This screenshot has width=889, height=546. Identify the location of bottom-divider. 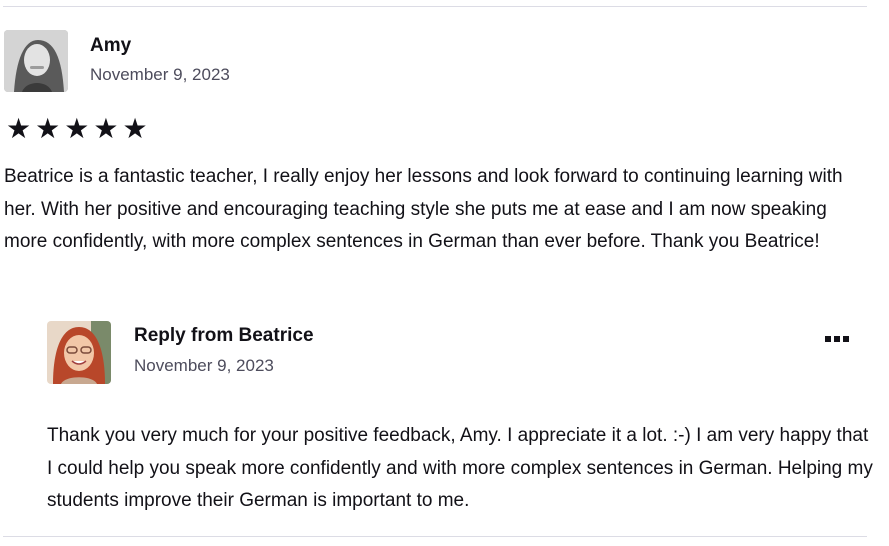
(435, 536).